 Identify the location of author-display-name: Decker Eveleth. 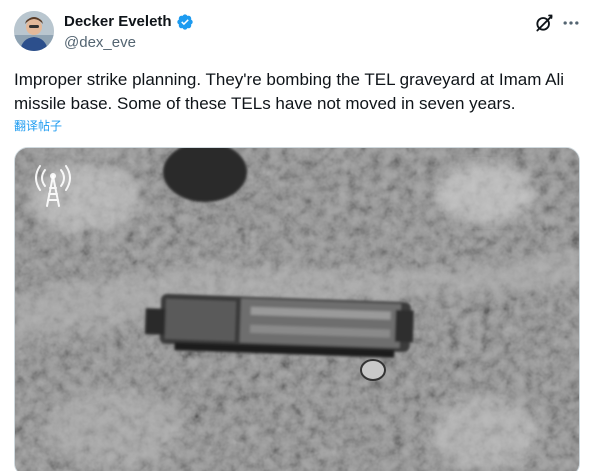
(118, 22).